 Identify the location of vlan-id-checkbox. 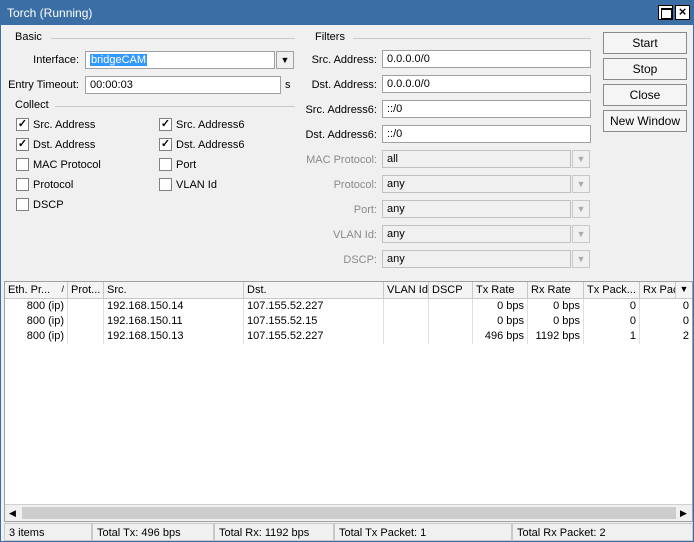
(165, 184).